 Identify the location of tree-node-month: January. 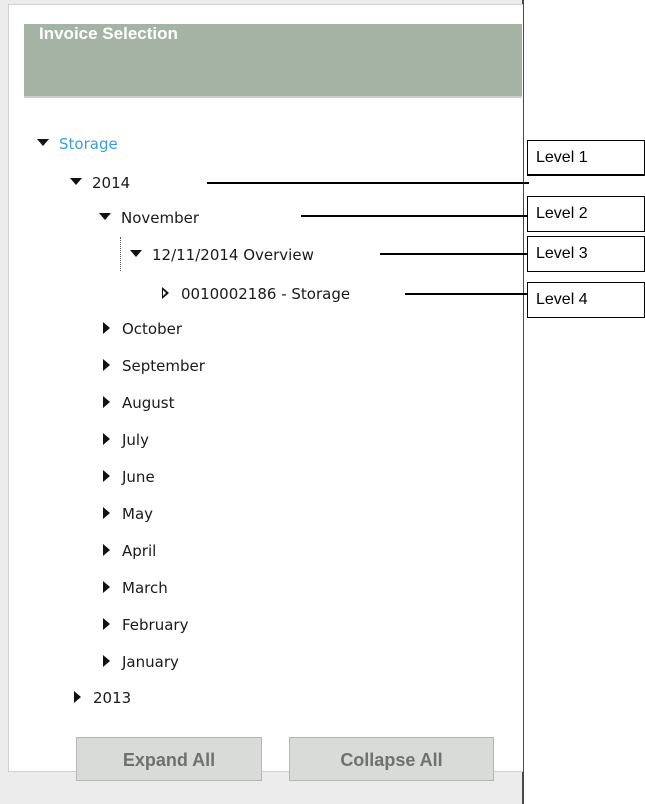
(140, 662).